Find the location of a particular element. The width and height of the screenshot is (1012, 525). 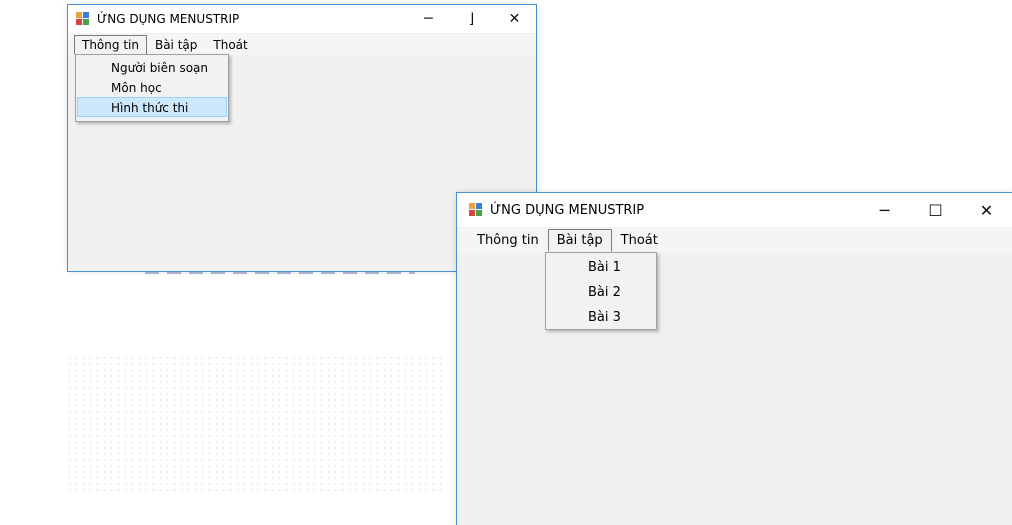

menu-item-bai-3: Bài 3 is located at coordinates (601, 317).